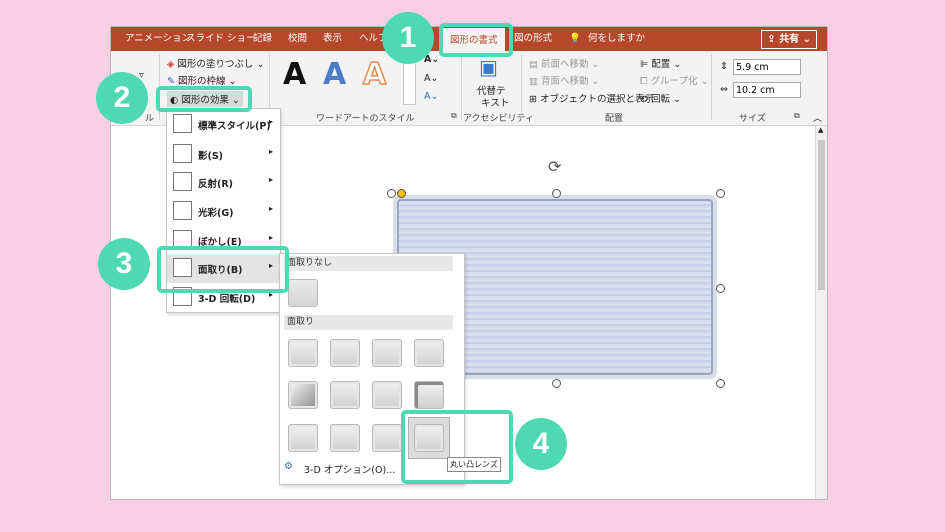 The width and height of the screenshot is (945, 532). I want to click on tab-slideshow: スライド ショー, so click(221, 39).